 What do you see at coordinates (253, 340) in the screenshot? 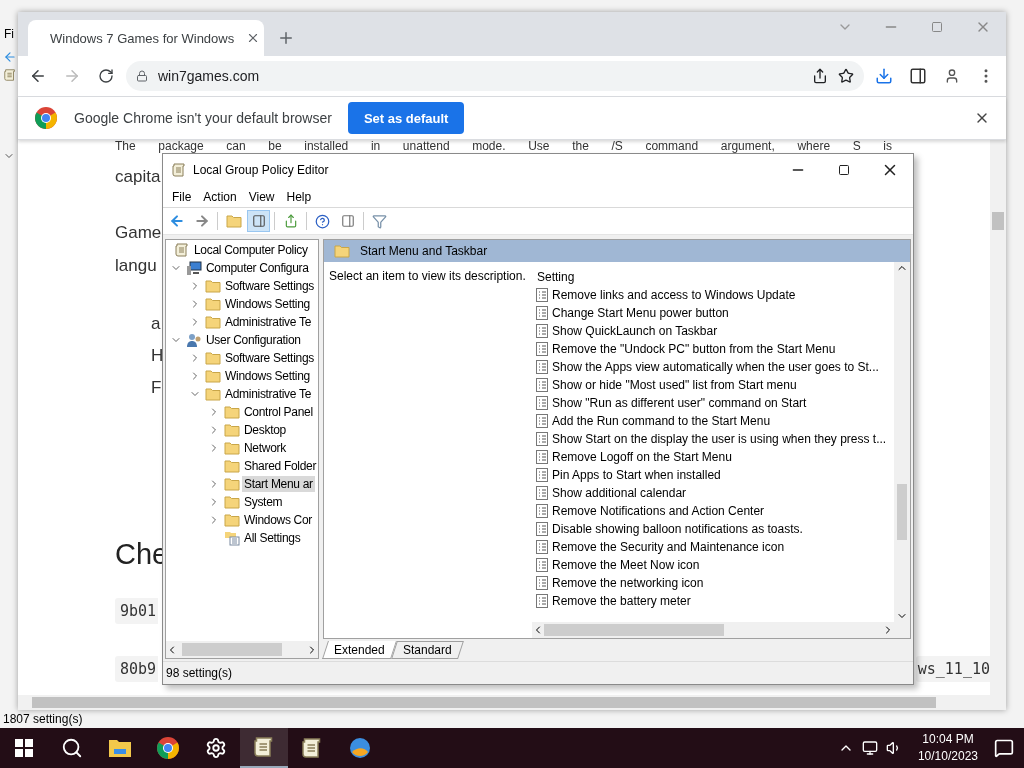
I see `tree-item: User Configuration` at bounding box center [253, 340].